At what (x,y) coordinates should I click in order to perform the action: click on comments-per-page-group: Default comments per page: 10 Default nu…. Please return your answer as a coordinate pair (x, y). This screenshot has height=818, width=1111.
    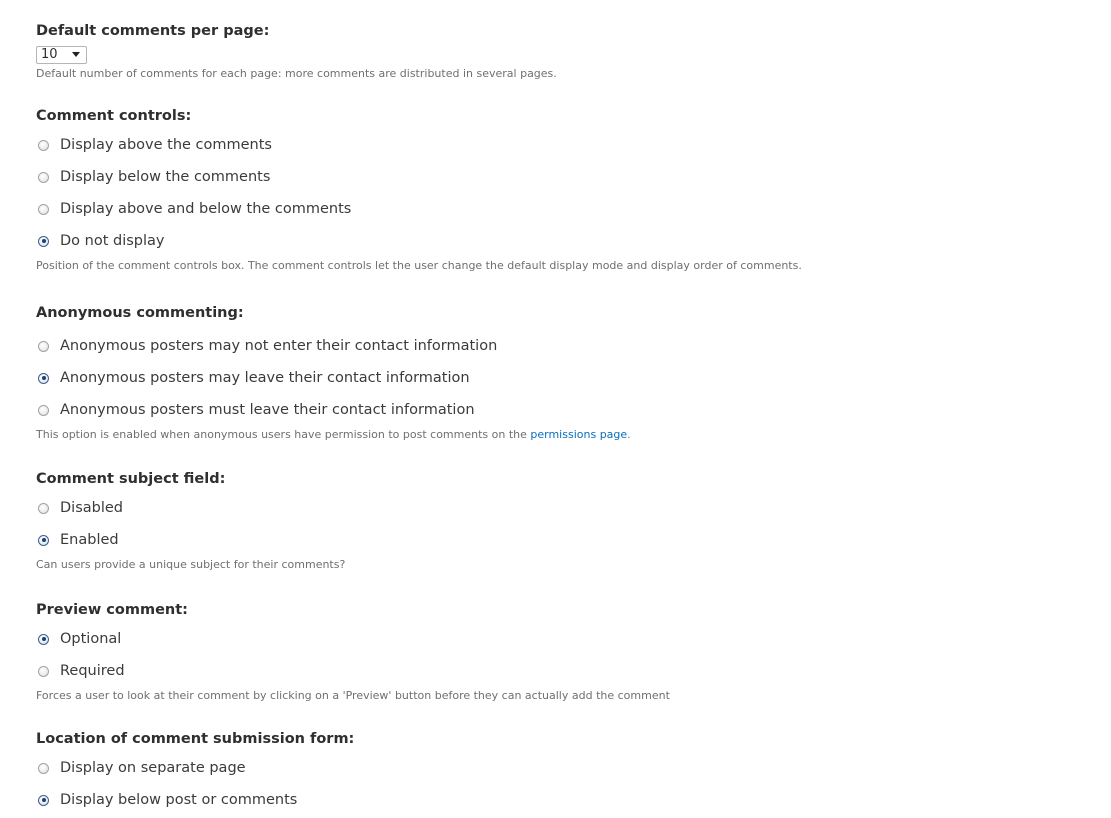
    Looking at the image, I should click on (296, 51).